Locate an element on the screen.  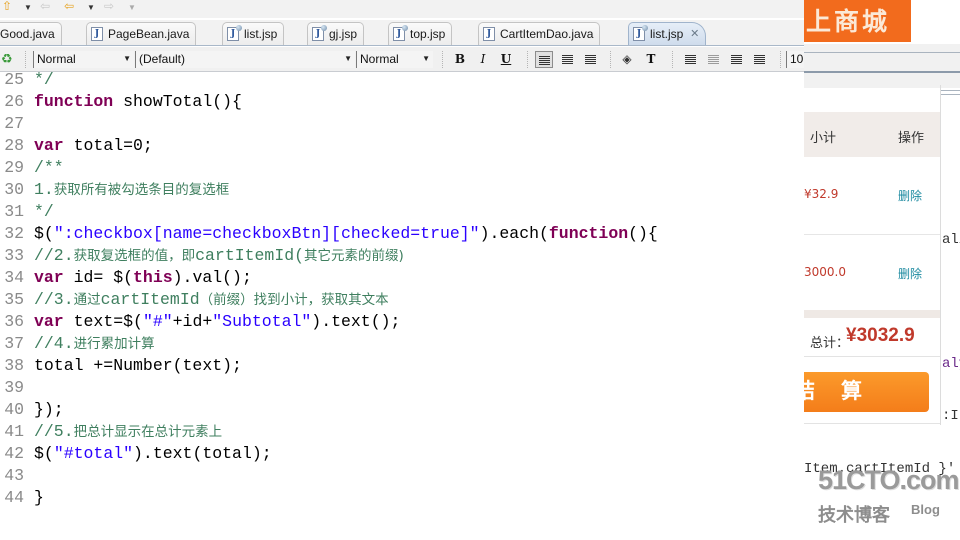
font-size-number-select: 10 is located at coordinates (796, 59).